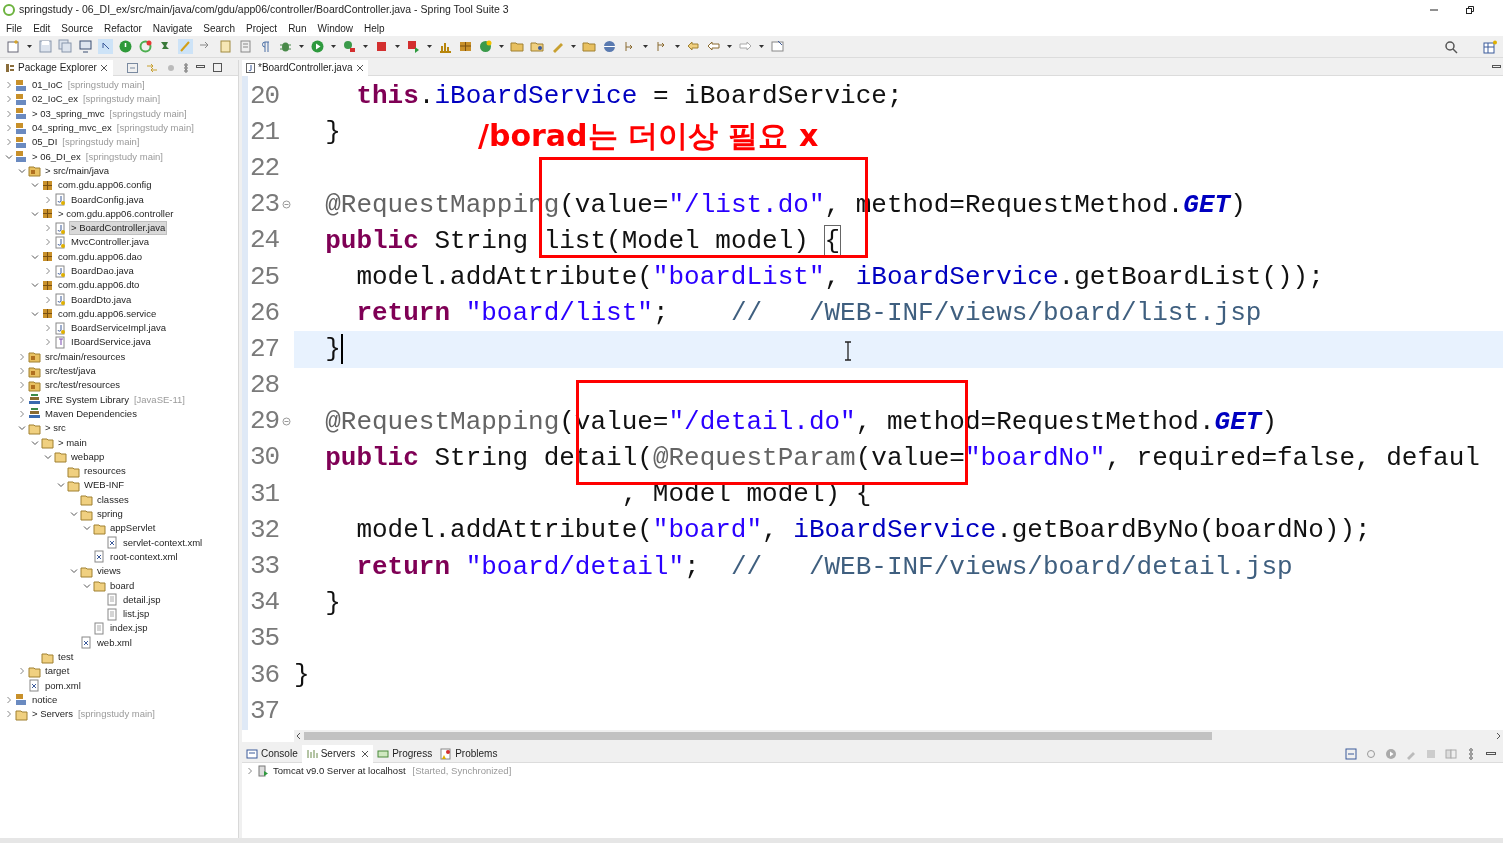 Image resolution: width=1503 pixels, height=843 pixels. Describe the element at coordinates (13, 46) in the screenshot. I see `new-file-icon` at that location.